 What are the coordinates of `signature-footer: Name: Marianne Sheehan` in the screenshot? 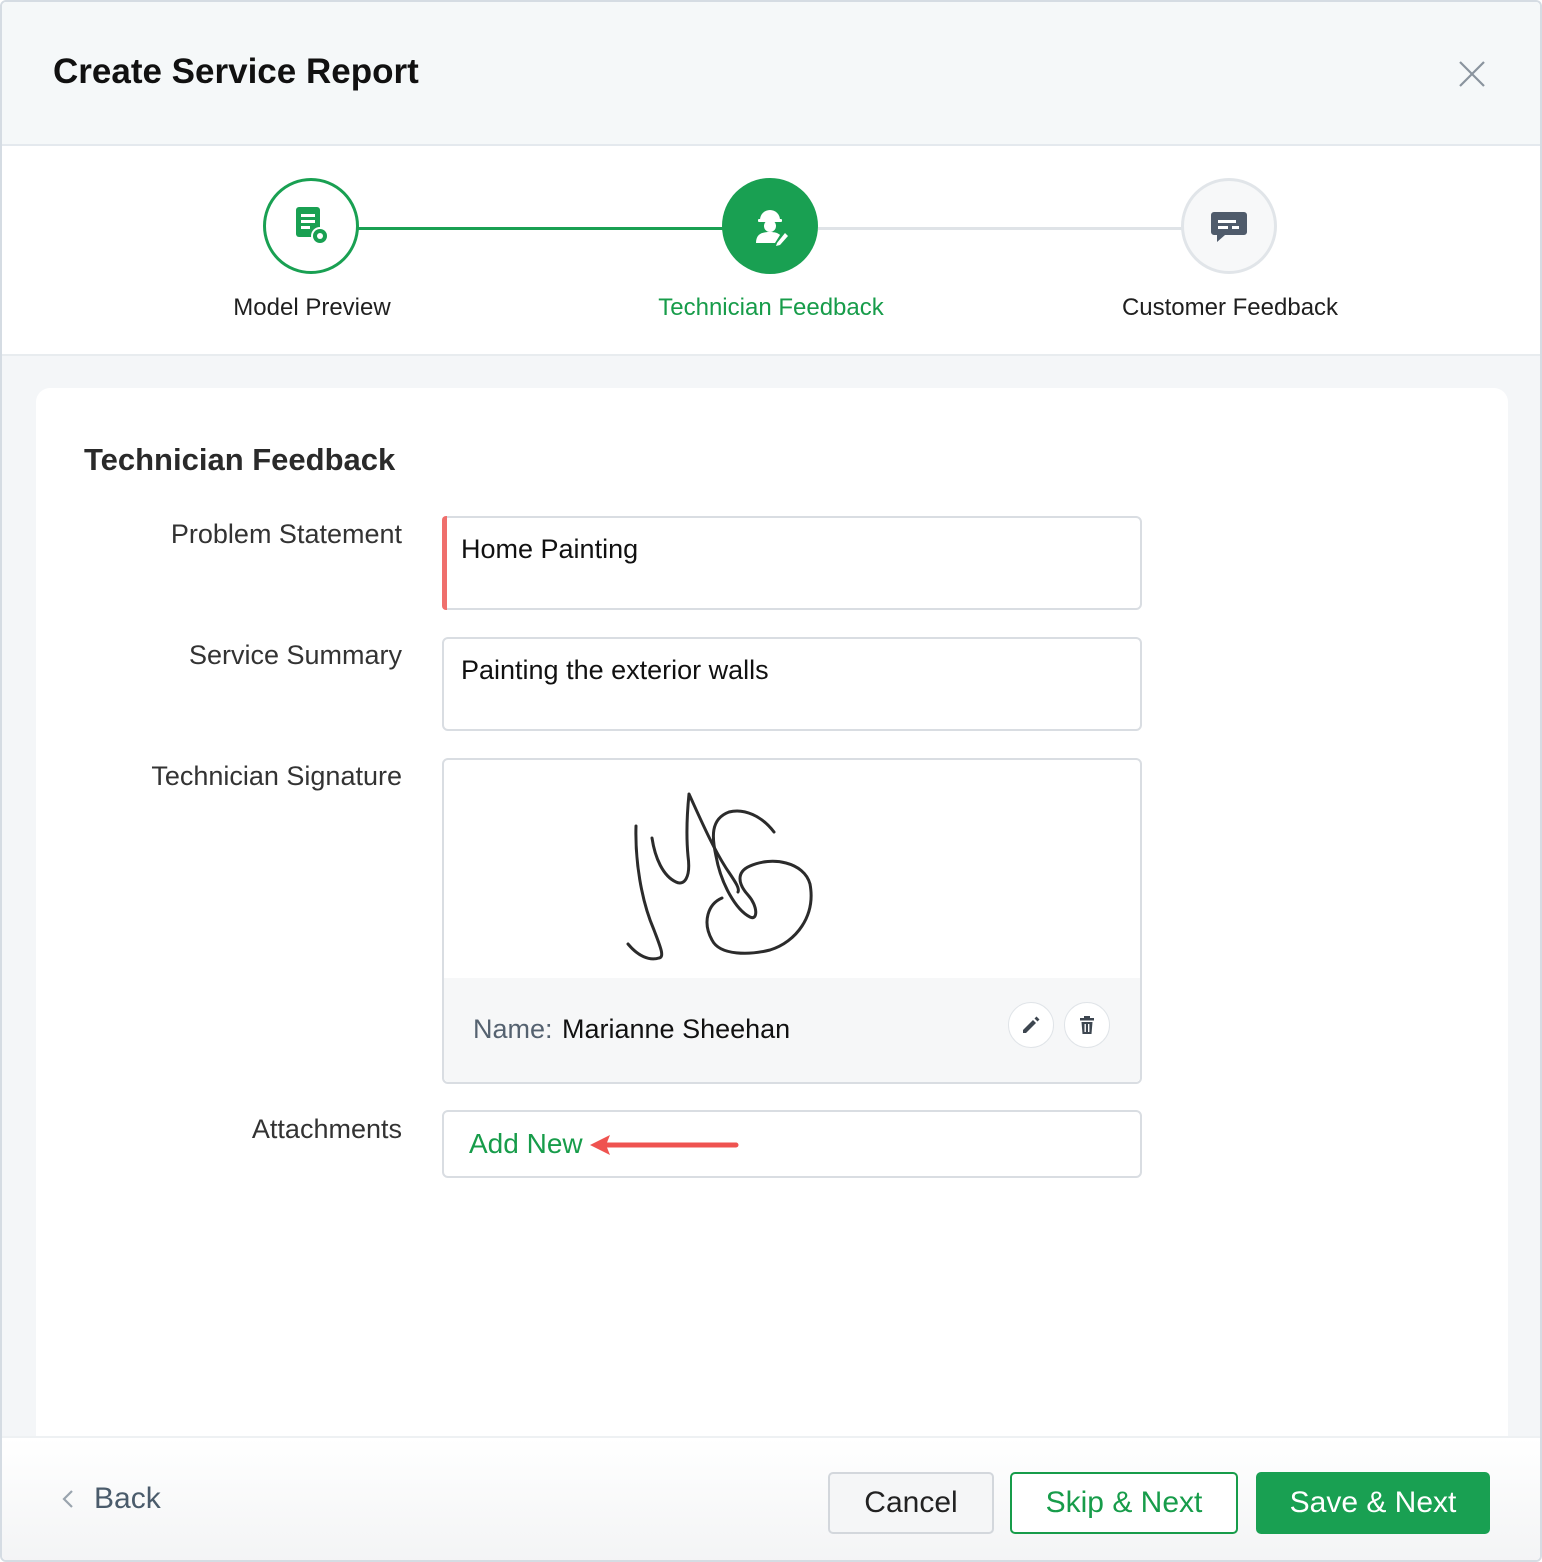 It's located at (792, 1030).